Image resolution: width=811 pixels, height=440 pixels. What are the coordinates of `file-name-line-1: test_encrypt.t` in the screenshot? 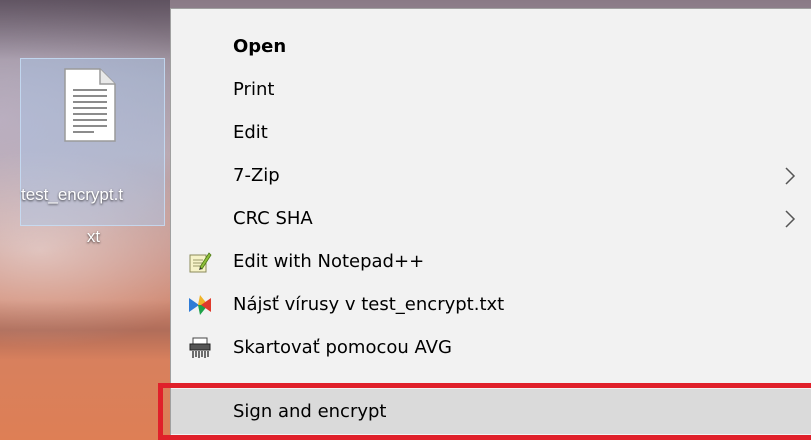 It's located at (72, 194).